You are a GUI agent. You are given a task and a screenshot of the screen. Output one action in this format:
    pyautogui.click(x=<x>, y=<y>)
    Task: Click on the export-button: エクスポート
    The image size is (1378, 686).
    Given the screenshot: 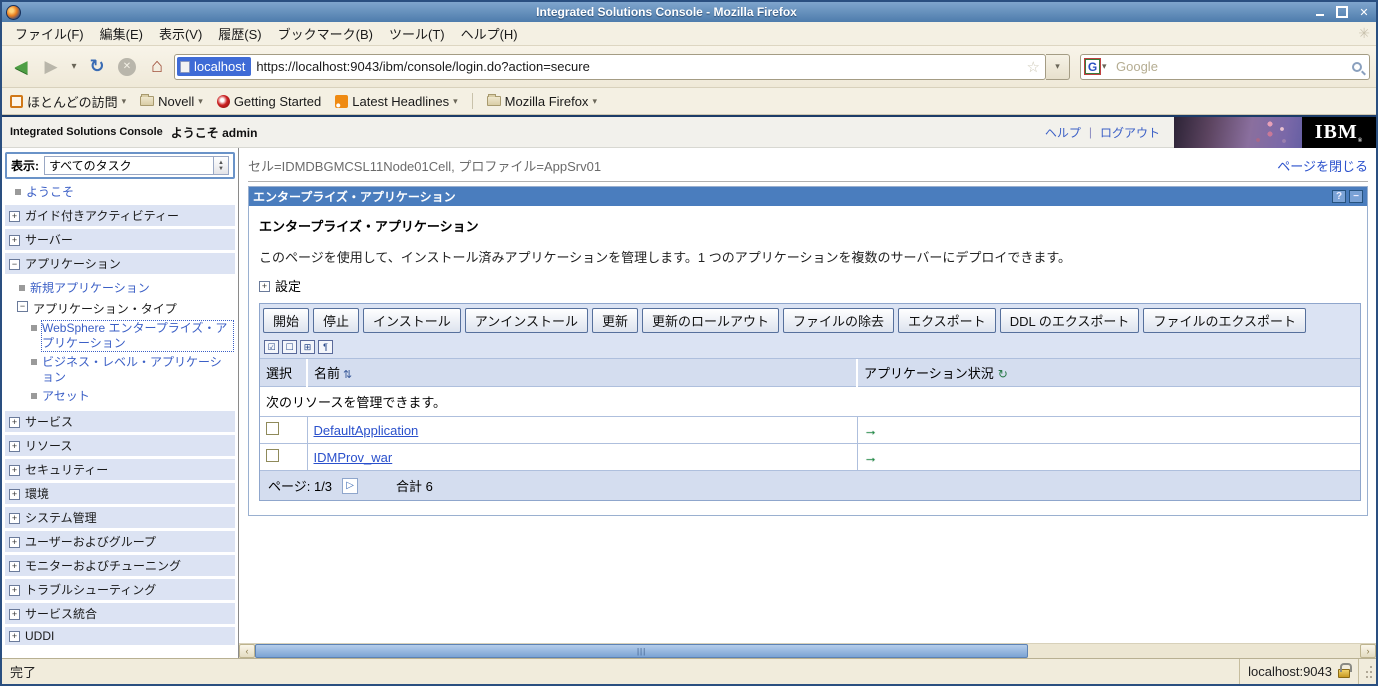 What is the action you would take?
    pyautogui.click(x=947, y=320)
    